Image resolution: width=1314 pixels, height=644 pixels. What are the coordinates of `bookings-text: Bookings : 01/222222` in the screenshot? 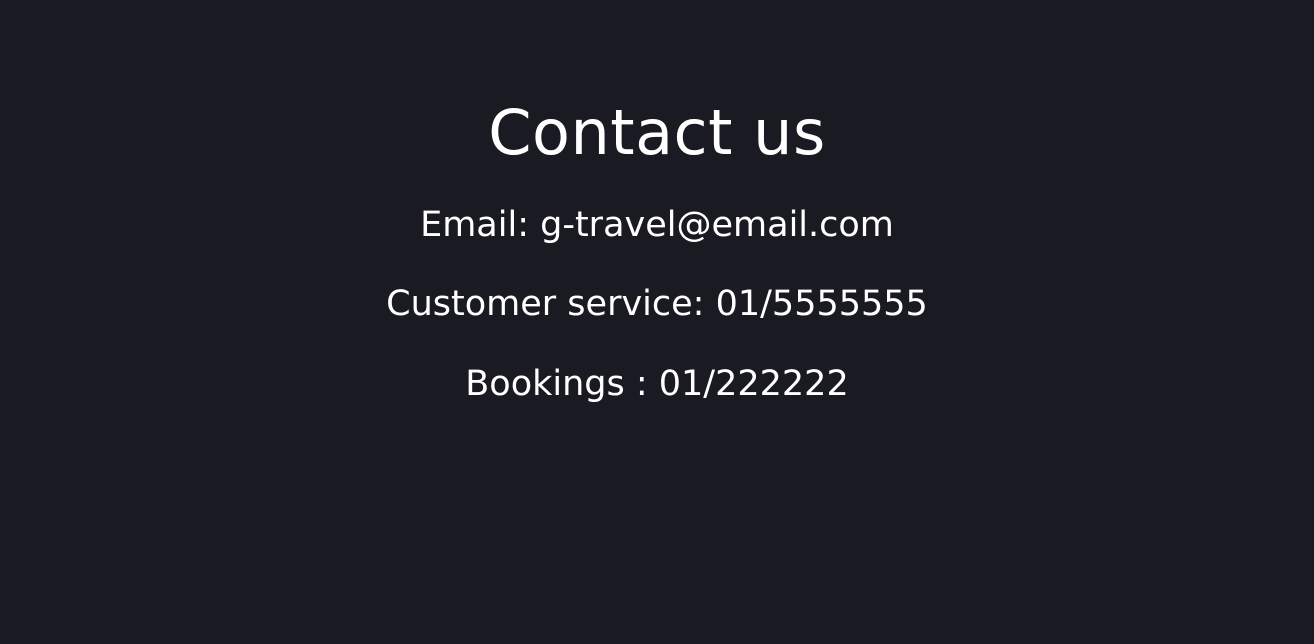 It's located at (657, 384).